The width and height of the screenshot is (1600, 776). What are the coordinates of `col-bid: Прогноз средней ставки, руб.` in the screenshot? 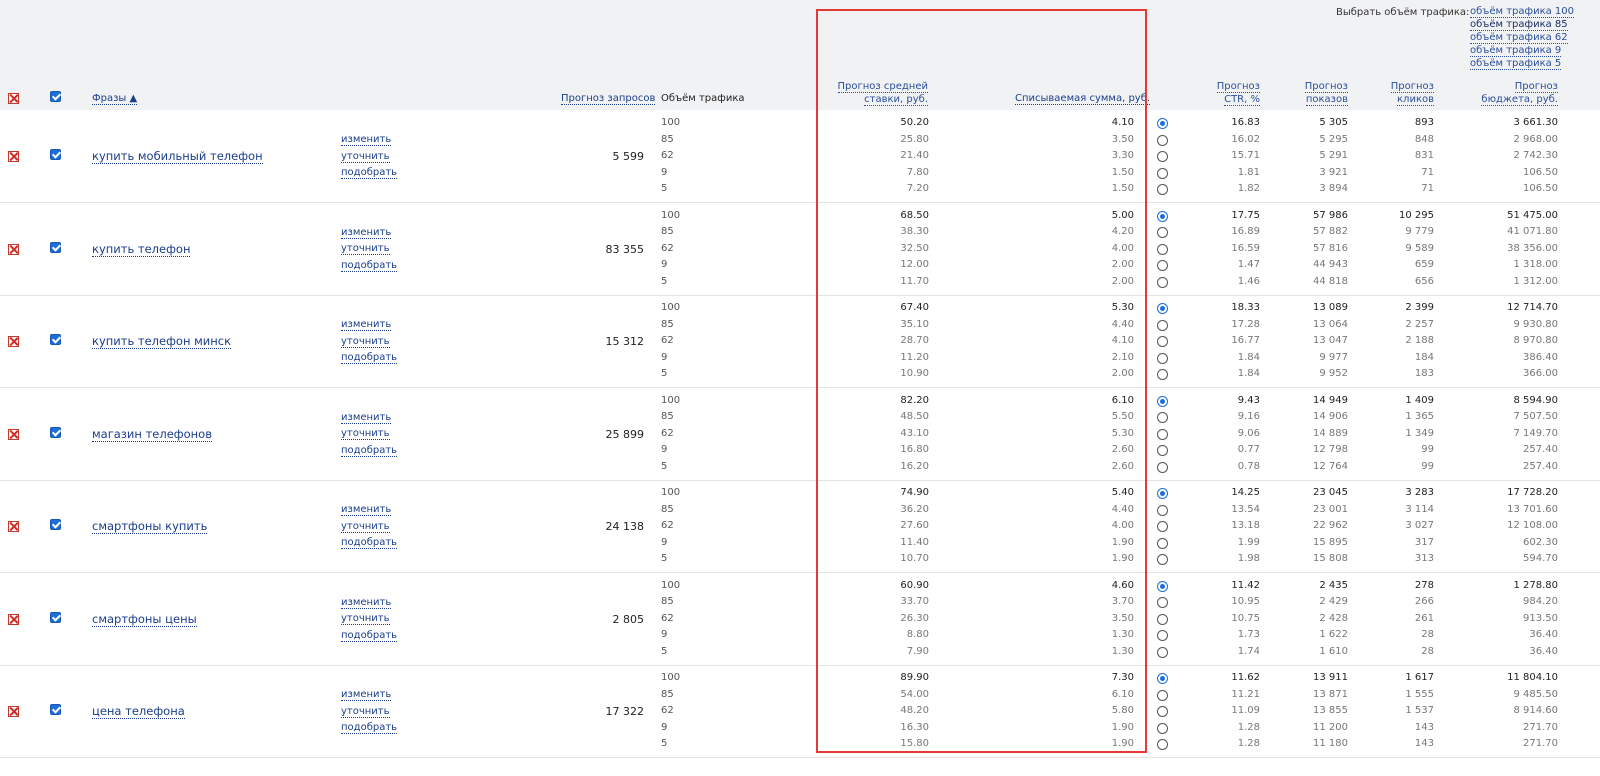 It's located at (874, 93).